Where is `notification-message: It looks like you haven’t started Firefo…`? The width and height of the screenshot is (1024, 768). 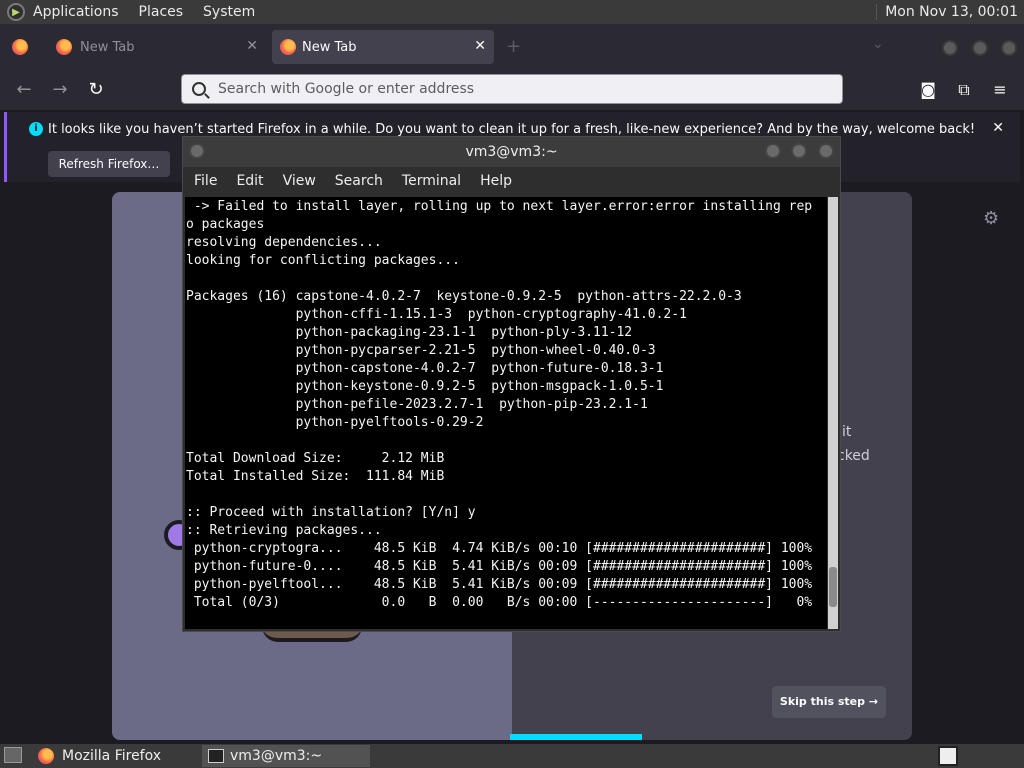 notification-message: It looks like you haven’t started Firefo… is located at coordinates (512, 129).